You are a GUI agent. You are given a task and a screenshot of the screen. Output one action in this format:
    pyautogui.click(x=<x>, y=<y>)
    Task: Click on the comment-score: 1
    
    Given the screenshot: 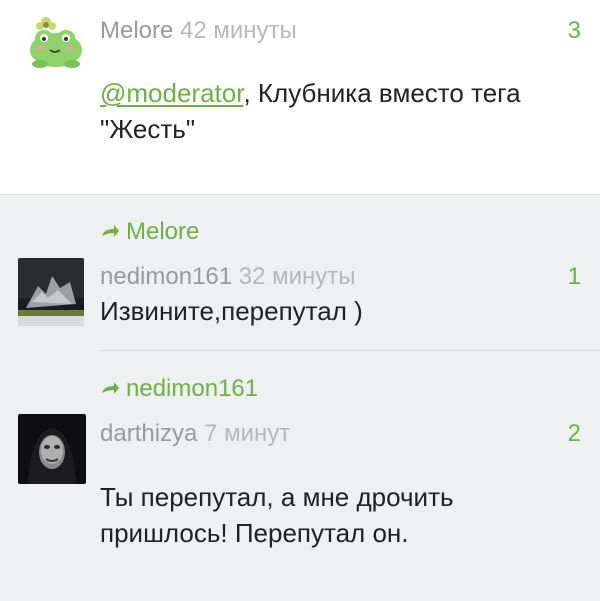 What is the action you would take?
    pyautogui.click(x=574, y=276)
    